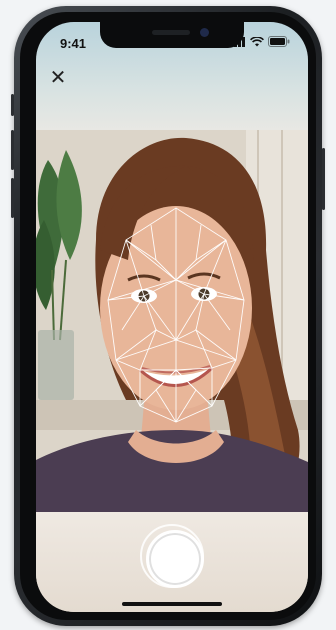 This screenshot has width=336, height=630. What do you see at coordinates (171, 32) in the screenshot?
I see `speaker-grille` at bounding box center [171, 32].